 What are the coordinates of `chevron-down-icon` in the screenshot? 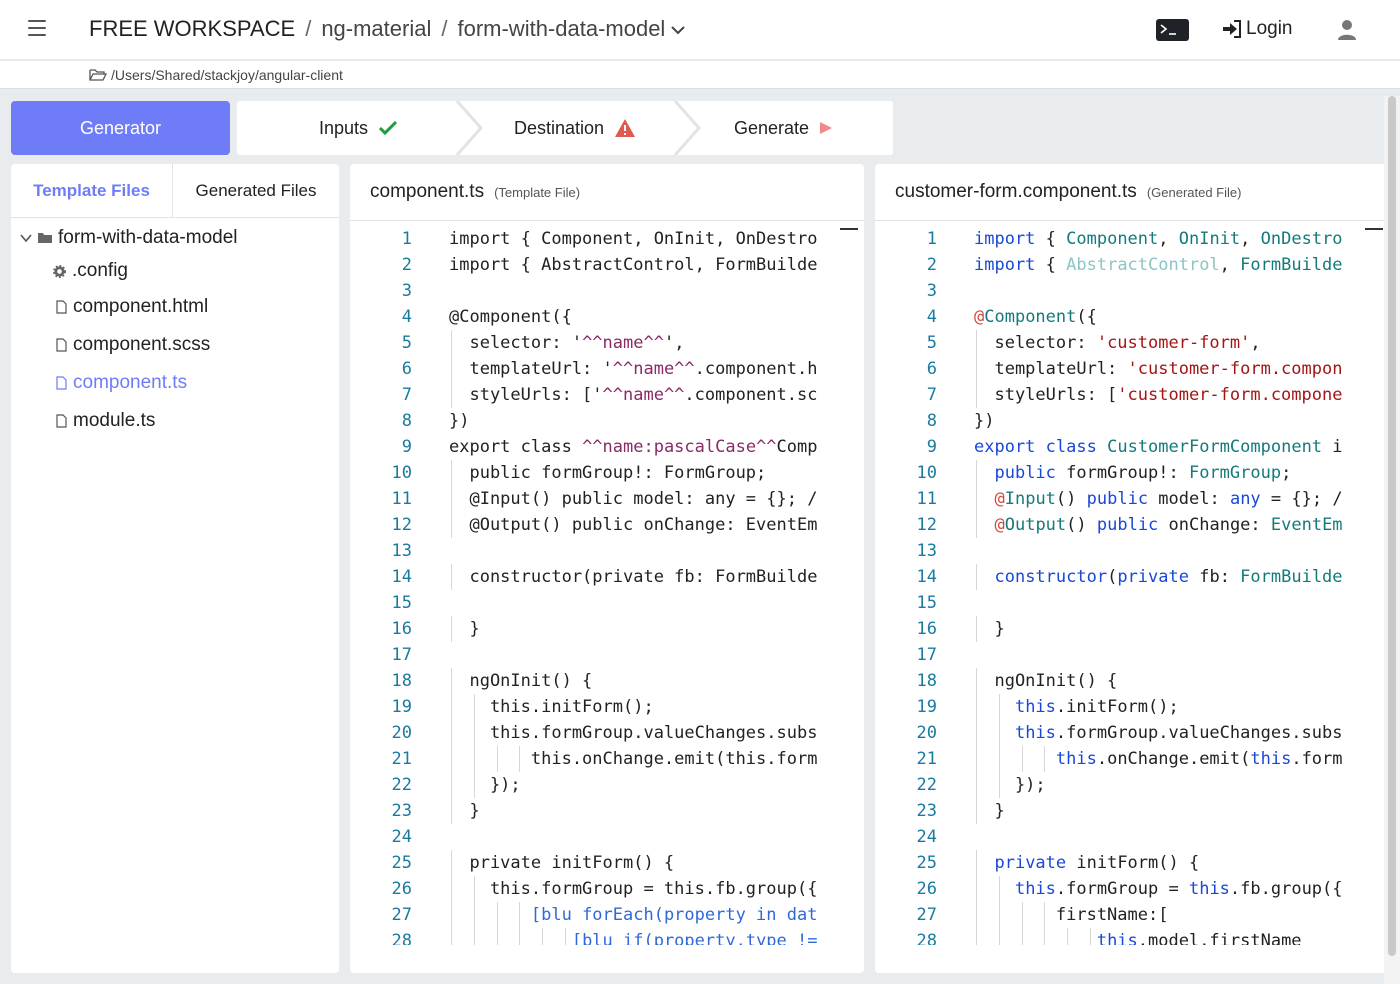 It's located at (678, 30).